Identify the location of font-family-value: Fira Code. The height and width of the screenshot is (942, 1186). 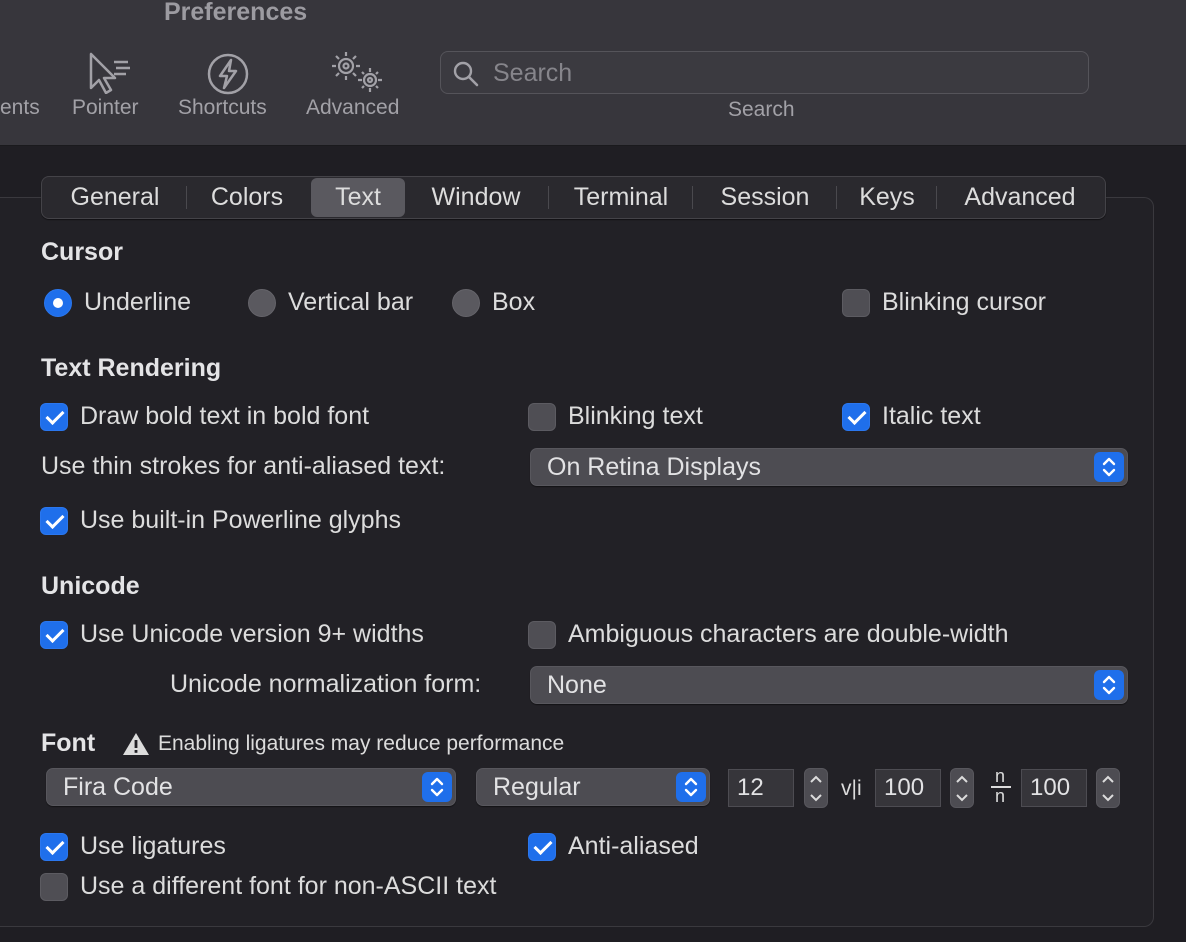
(118, 787).